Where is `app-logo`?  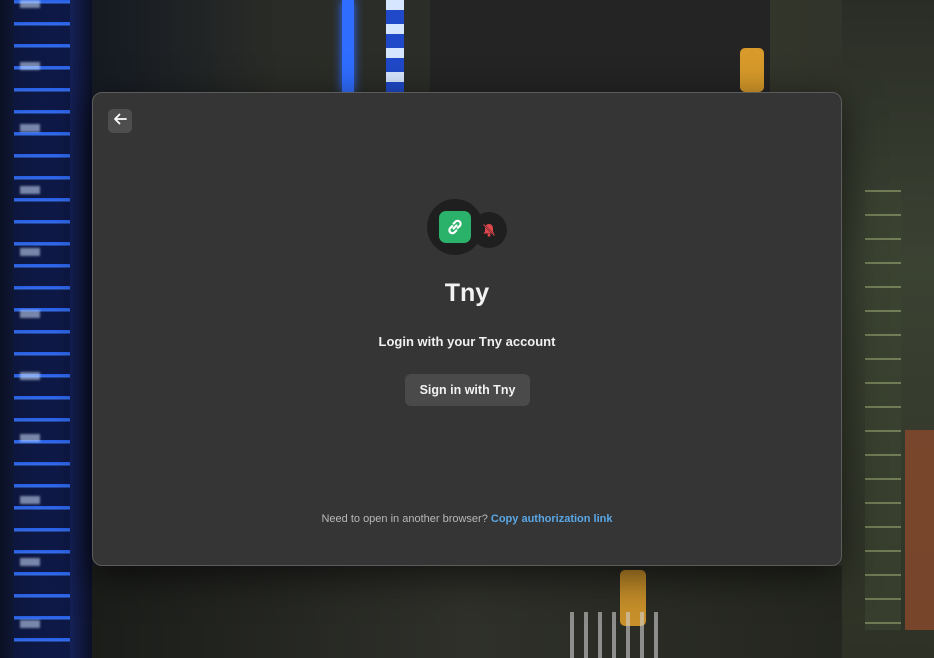
app-logo is located at coordinates (468, 228).